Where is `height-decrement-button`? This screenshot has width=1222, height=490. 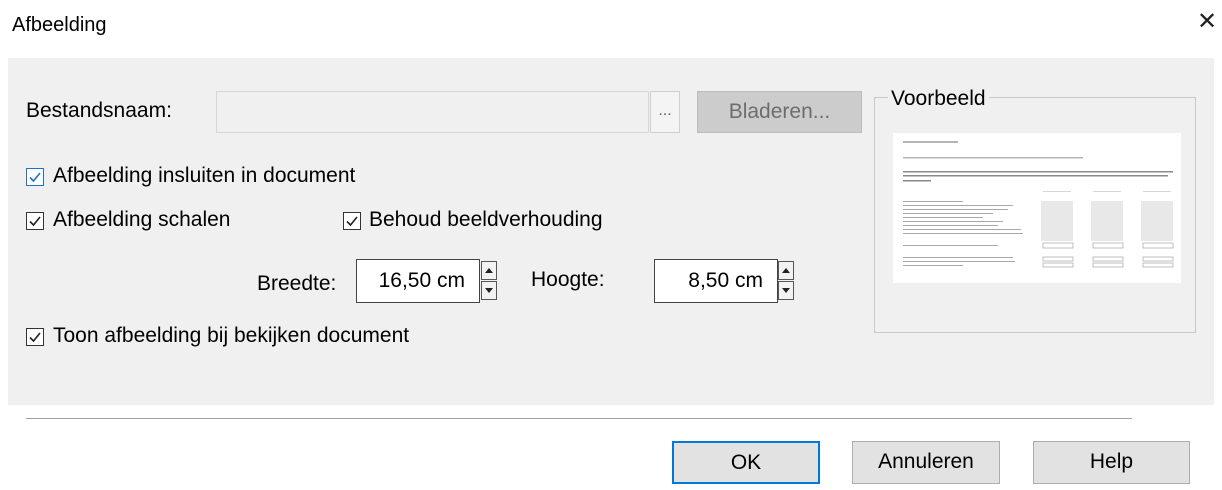 height-decrement-button is located at coordinates (786, 290).